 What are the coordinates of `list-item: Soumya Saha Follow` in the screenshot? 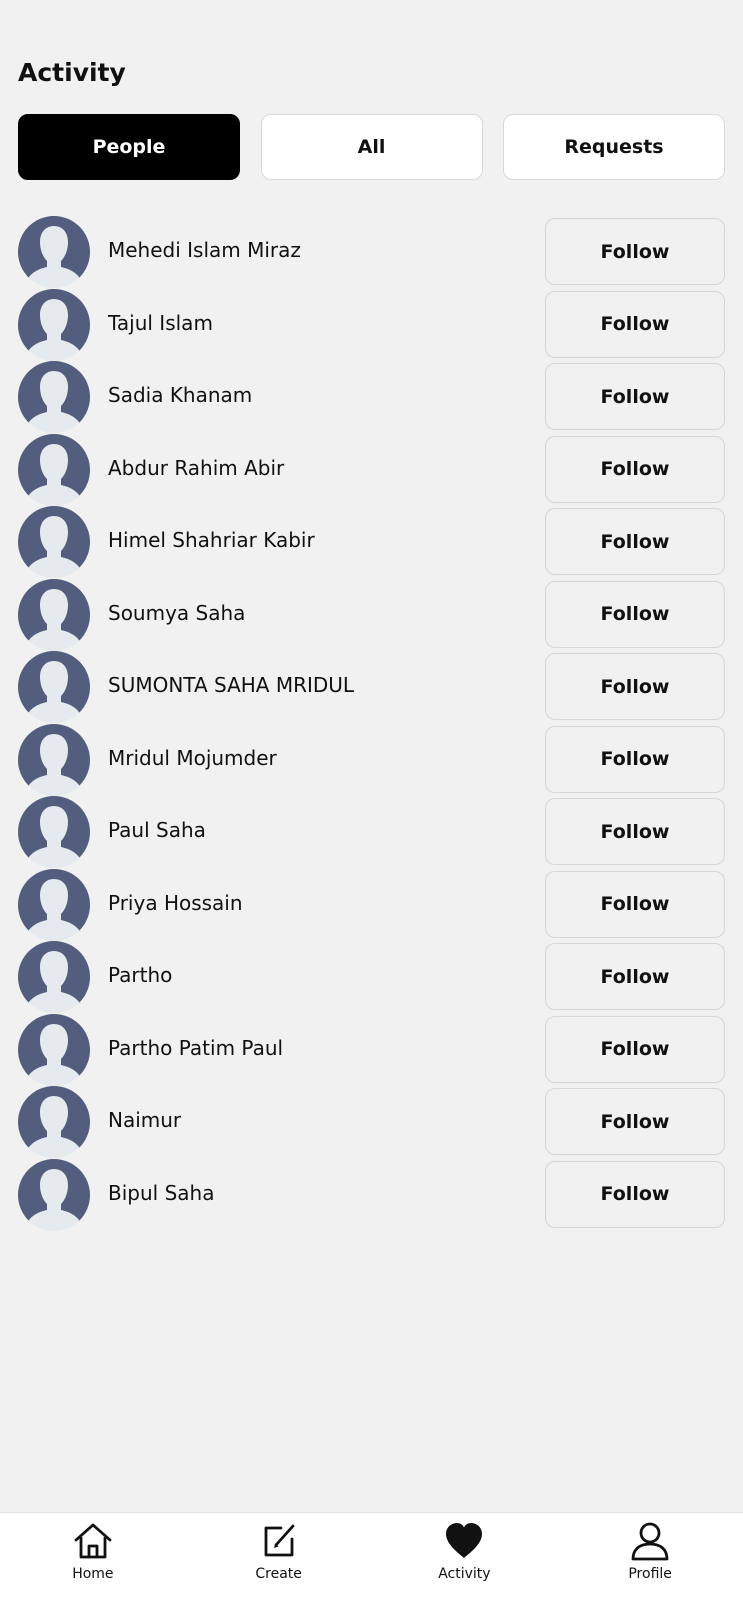 It's located at (371, 615).